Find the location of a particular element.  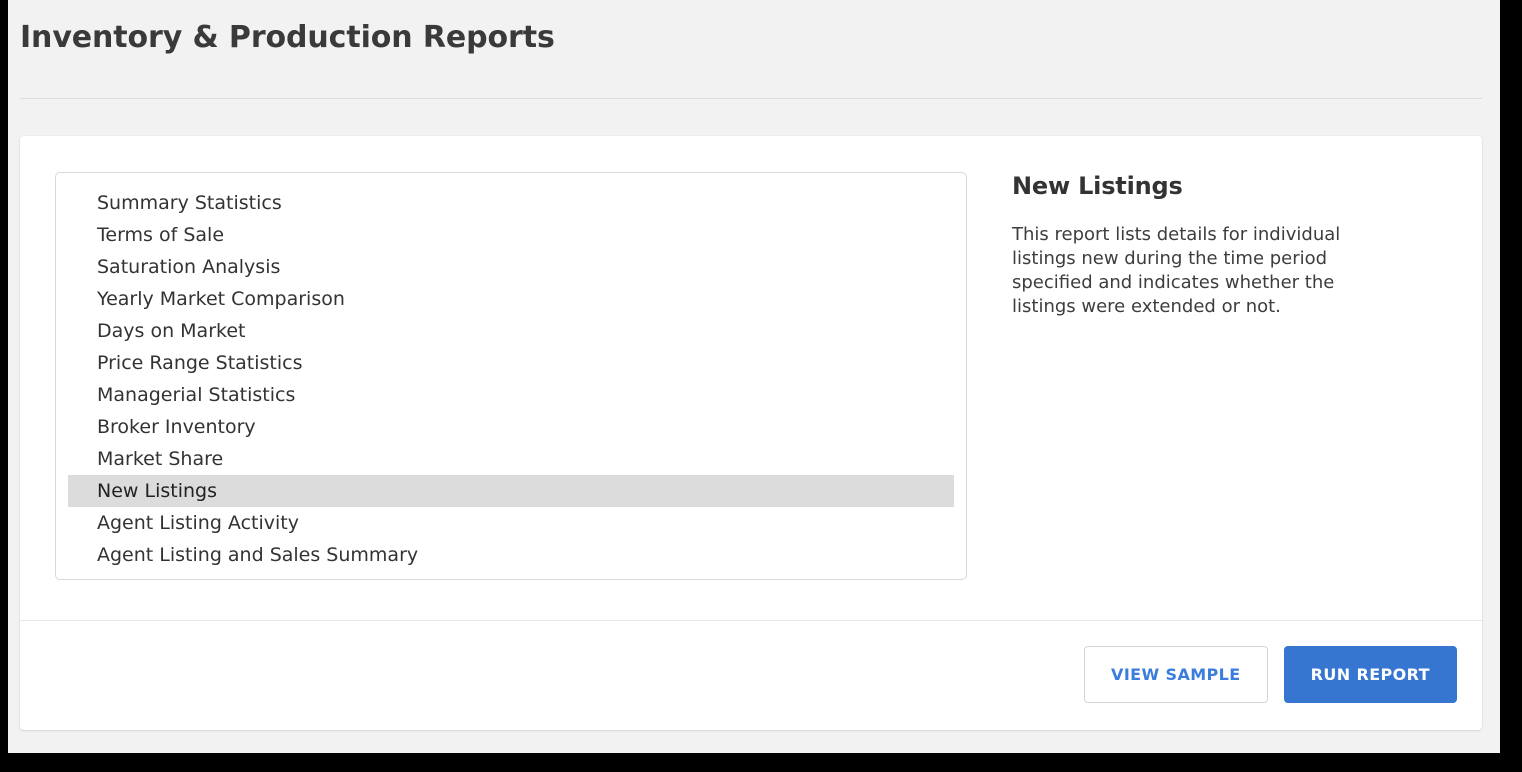

run-report-button: RUN REPORT is located at coordinates (1370, 674).